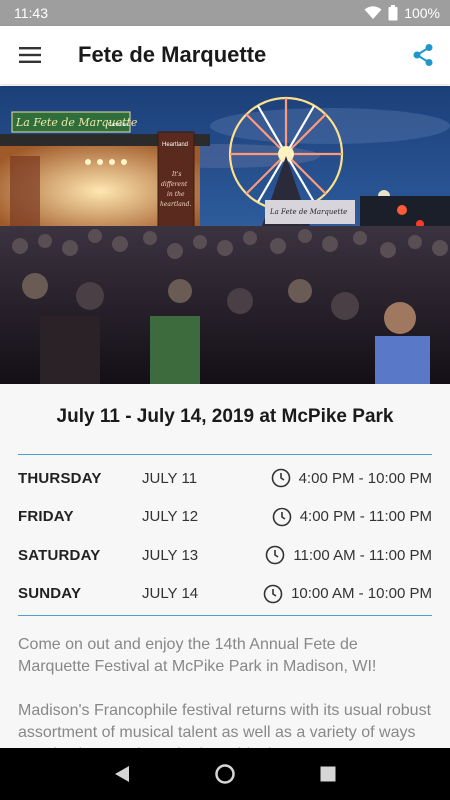  I want to click on schedule-date: JULY 14, so click(170, 594).